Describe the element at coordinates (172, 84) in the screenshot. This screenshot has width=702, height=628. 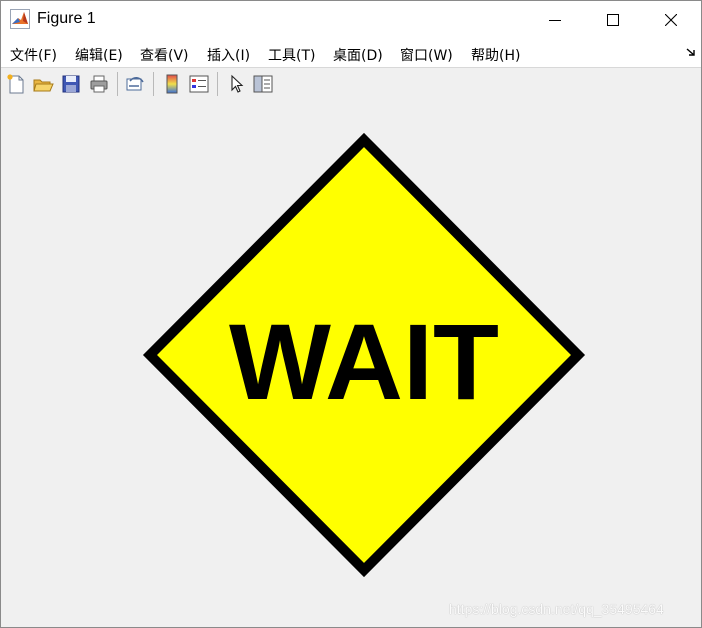
I see `colorbar-icon` at that location.